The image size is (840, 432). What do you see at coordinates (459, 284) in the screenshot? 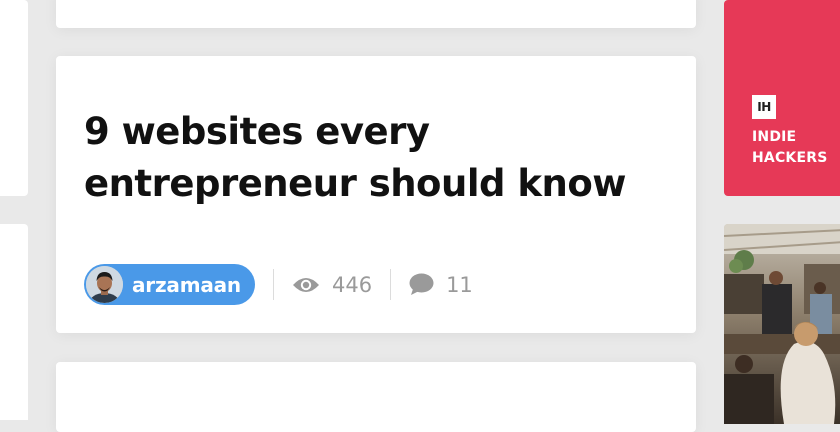
I see `comments-count: 11` at bounding box center [459, 284].